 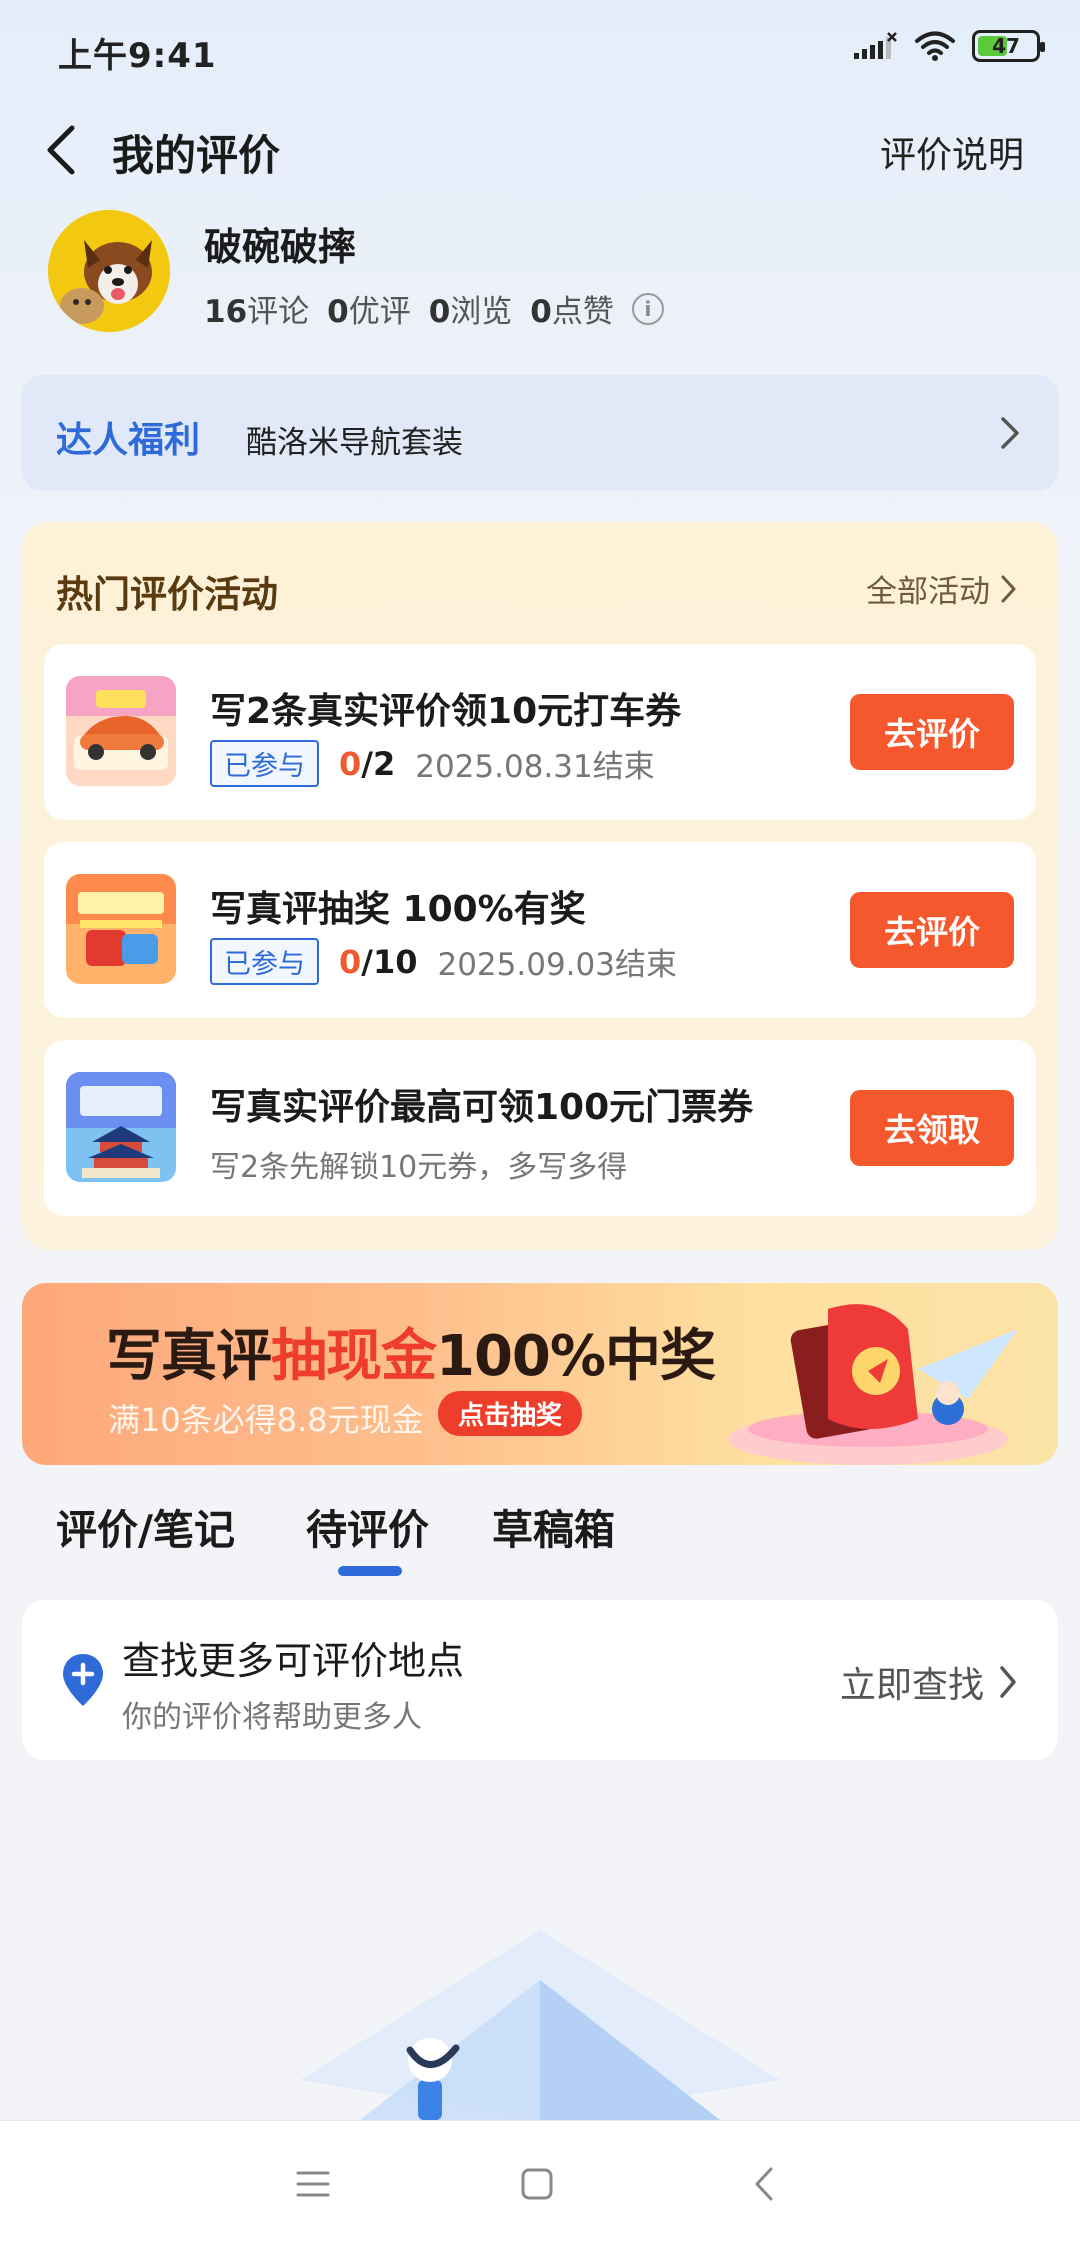 I want to click on activity-title: 写真评抽奖 100%有奖, so click(x=398, y=909).